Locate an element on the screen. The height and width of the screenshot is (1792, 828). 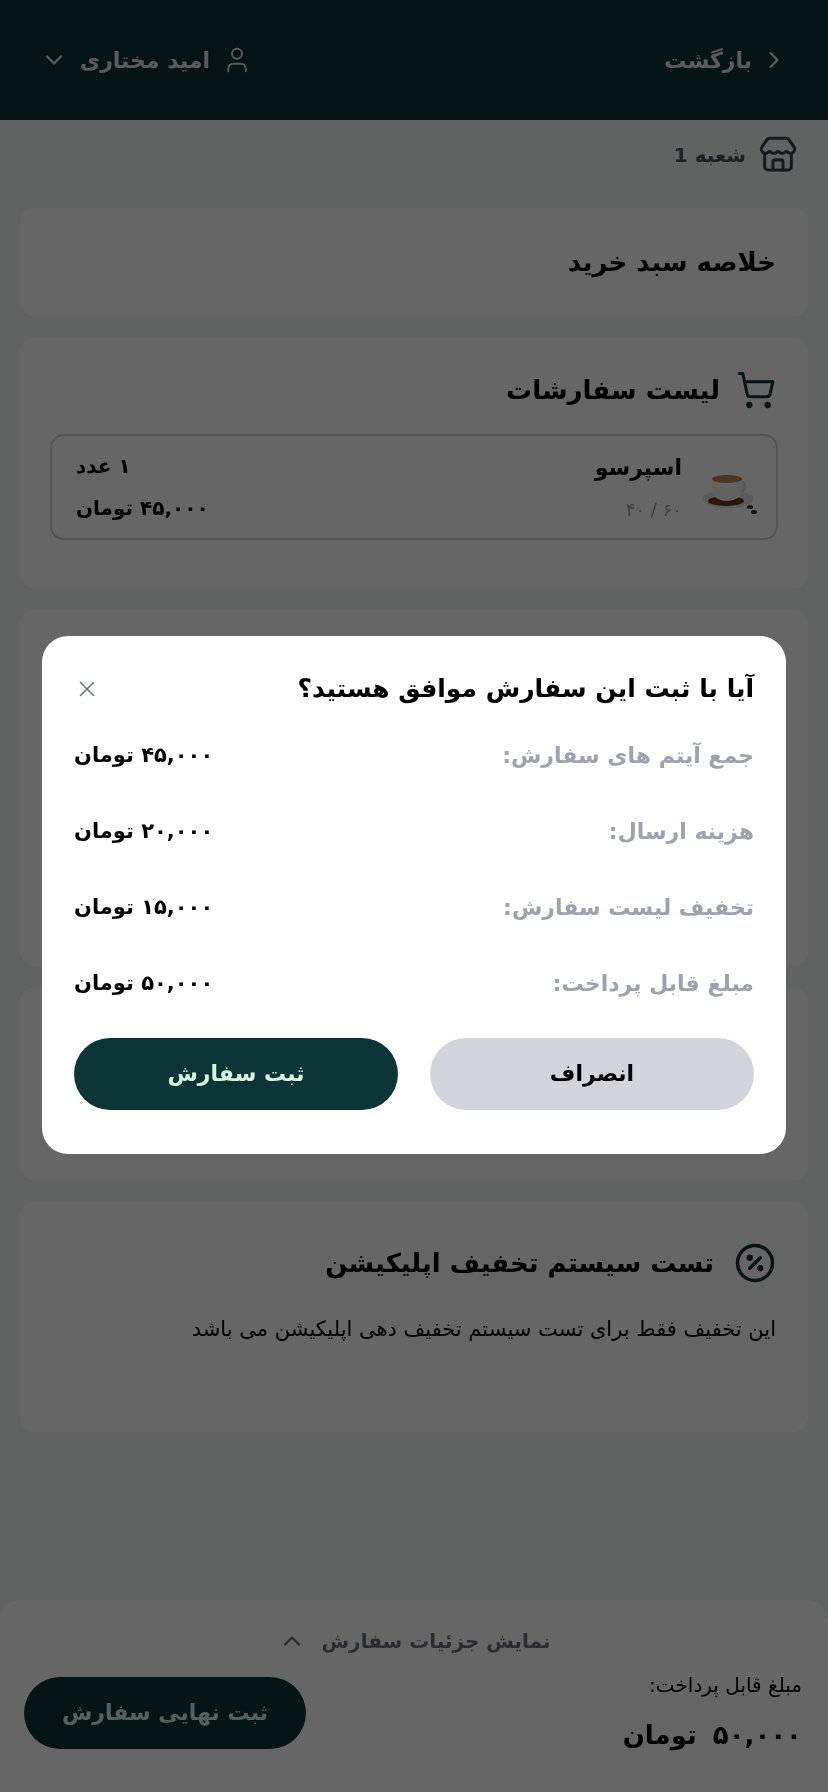
item-name: اسپرسو is located at coordinates (637, 468).